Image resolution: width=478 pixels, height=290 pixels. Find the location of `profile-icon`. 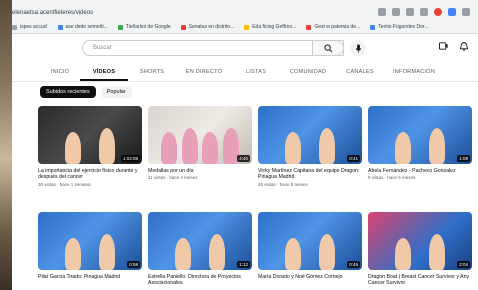

profile-icon is located at coordinates (452, 12).